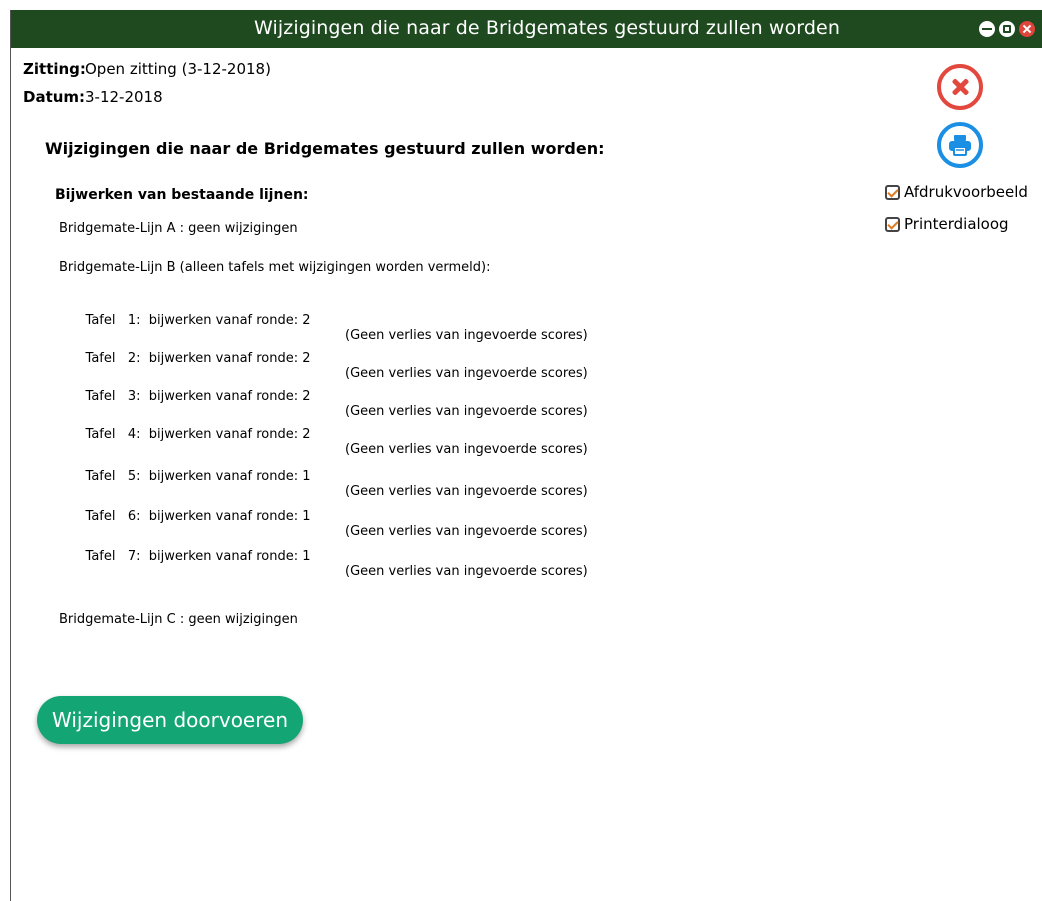 The width and height of the screenshot is (1042, 901). I want to click on tafel-text: Tafel 5: bijwerken vanaf ronde: 1, so click(198, 476).